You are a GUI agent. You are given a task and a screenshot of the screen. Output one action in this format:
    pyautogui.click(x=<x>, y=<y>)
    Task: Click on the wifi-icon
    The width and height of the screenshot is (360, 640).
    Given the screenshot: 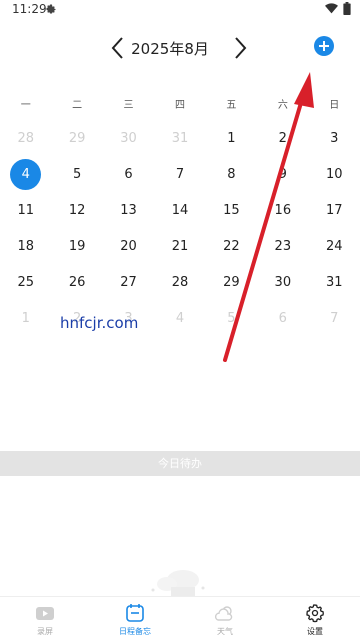 What is the action you would take?
    pyautogui.click(x=331, y=8)
    